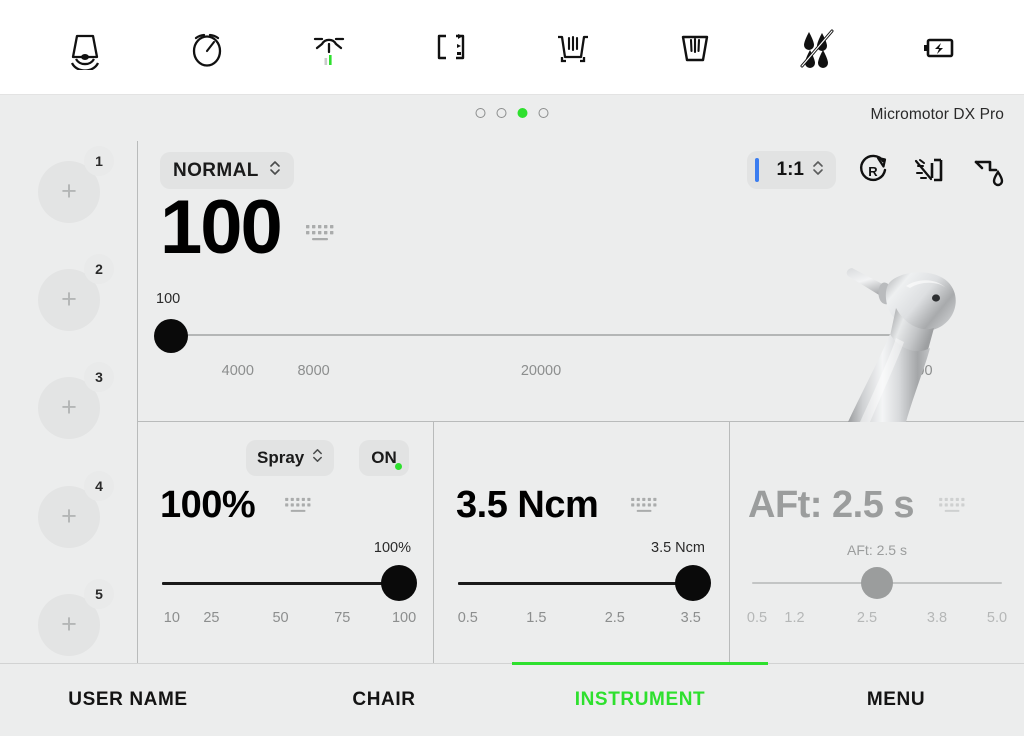 Image resolution: width=1024 pixels, height=736 pixels. I want to click on ratio-accent-bar, so click(756, 170).